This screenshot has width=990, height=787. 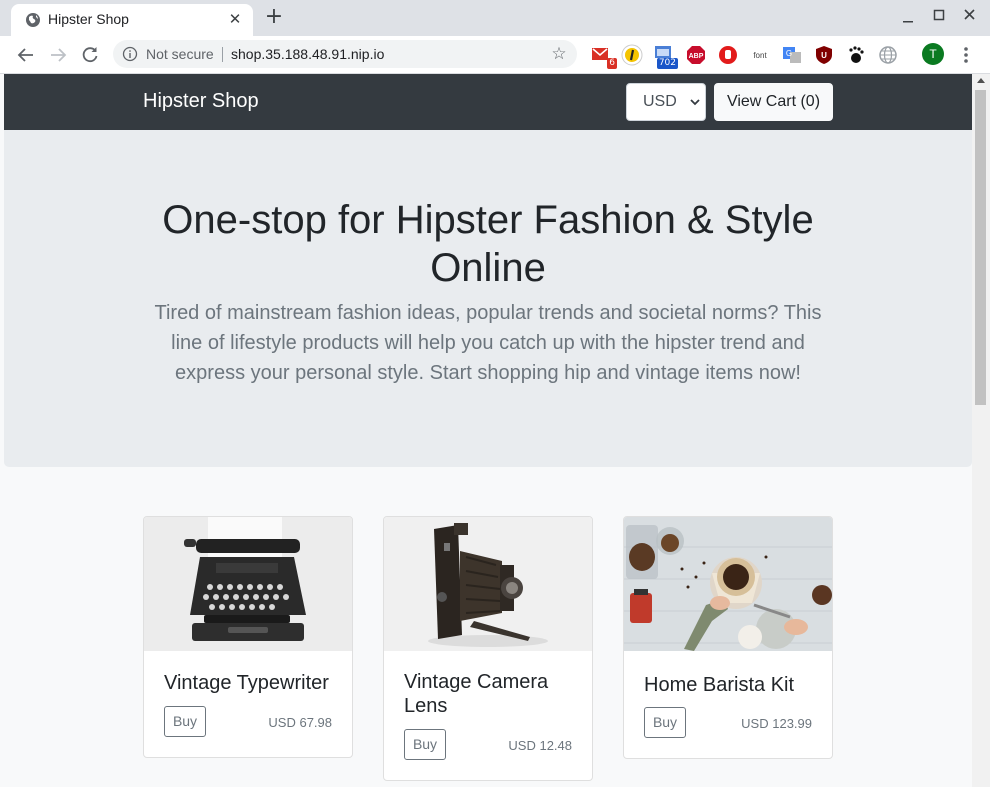 I want to click on ublock-icon: U, so click(x=824, y=55).